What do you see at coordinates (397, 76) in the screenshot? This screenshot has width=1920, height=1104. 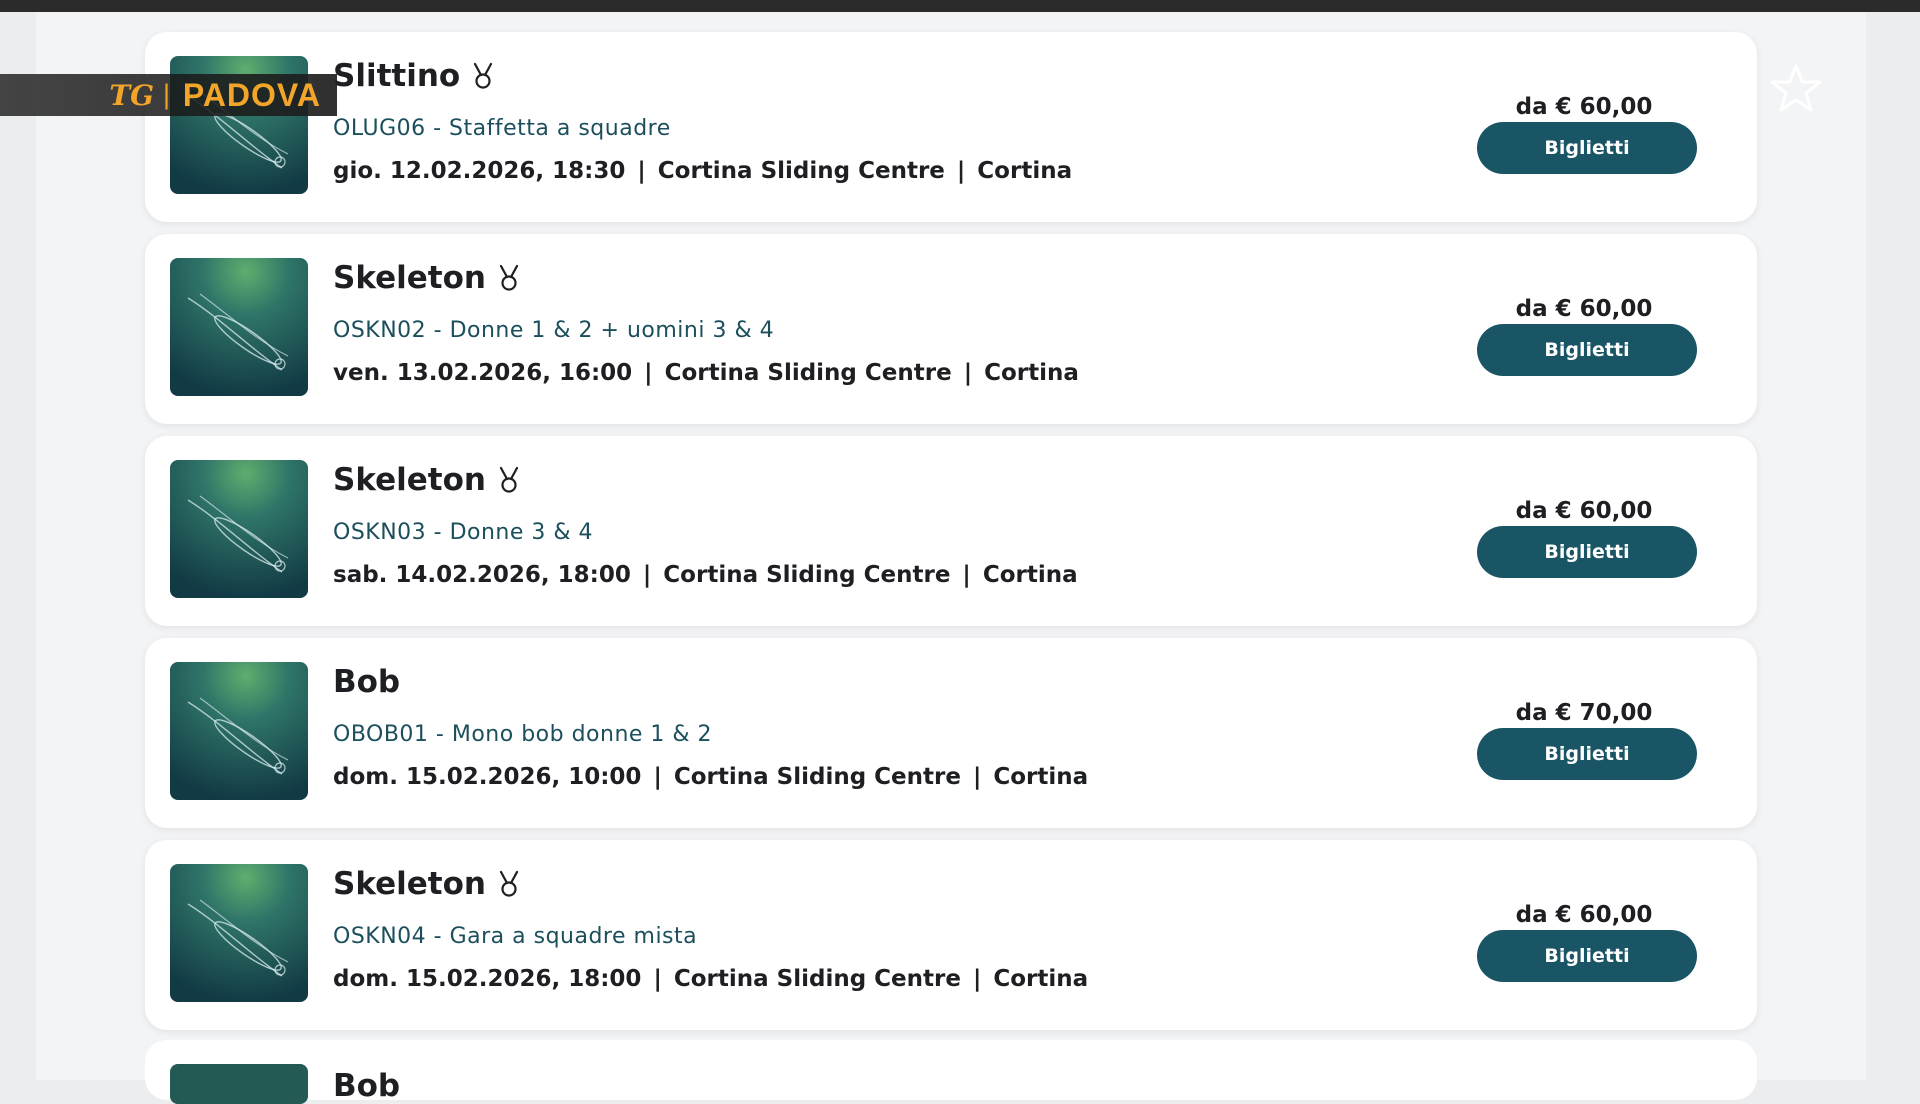 I see `event-title: Slittino` at bounding box center [397, 76].